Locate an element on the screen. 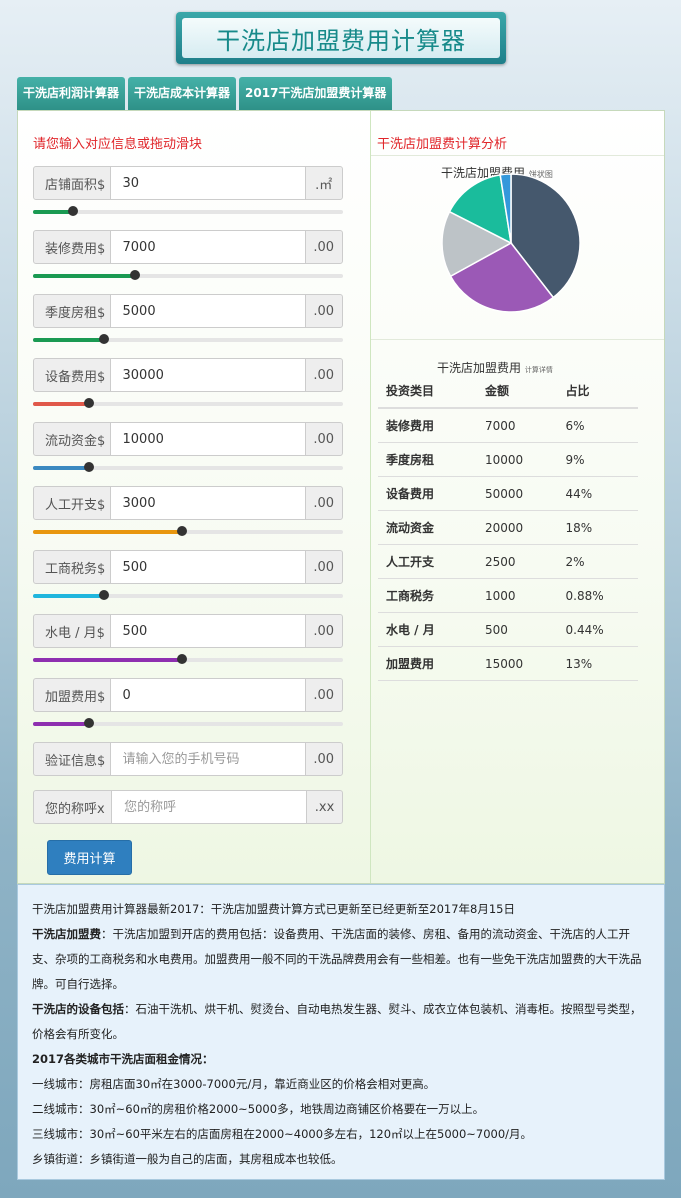 Image resolution: width=681 pixels, height=1198 pixels. header-amount: 金额 is located at coordinates (517, 391).